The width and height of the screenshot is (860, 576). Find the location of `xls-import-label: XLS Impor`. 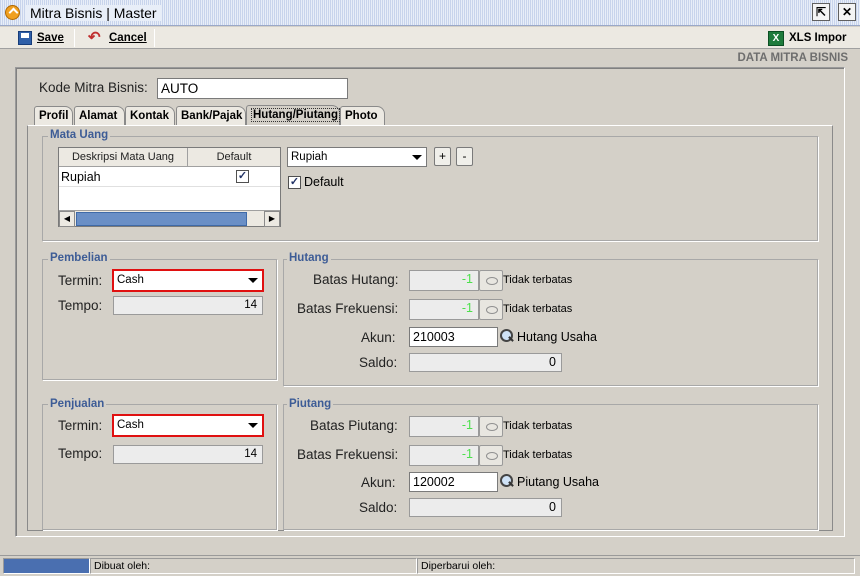

xls-import-label: XLS Impor is located at coordinates (818, 38).